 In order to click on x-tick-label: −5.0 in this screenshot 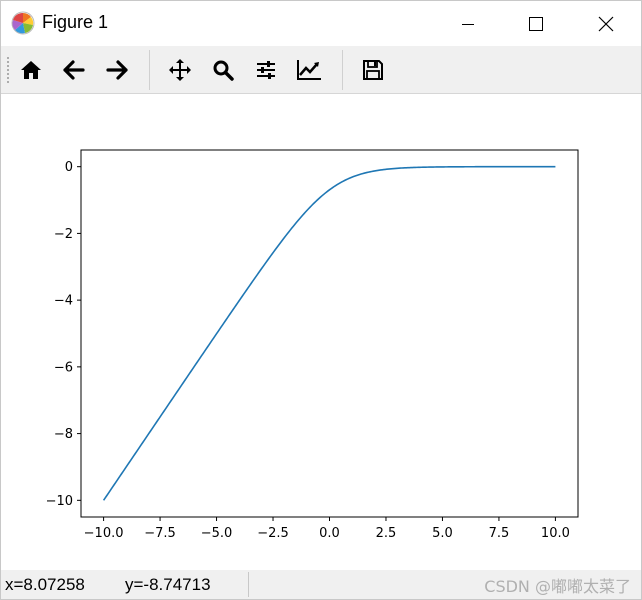, I will do `click(217, 533)`.